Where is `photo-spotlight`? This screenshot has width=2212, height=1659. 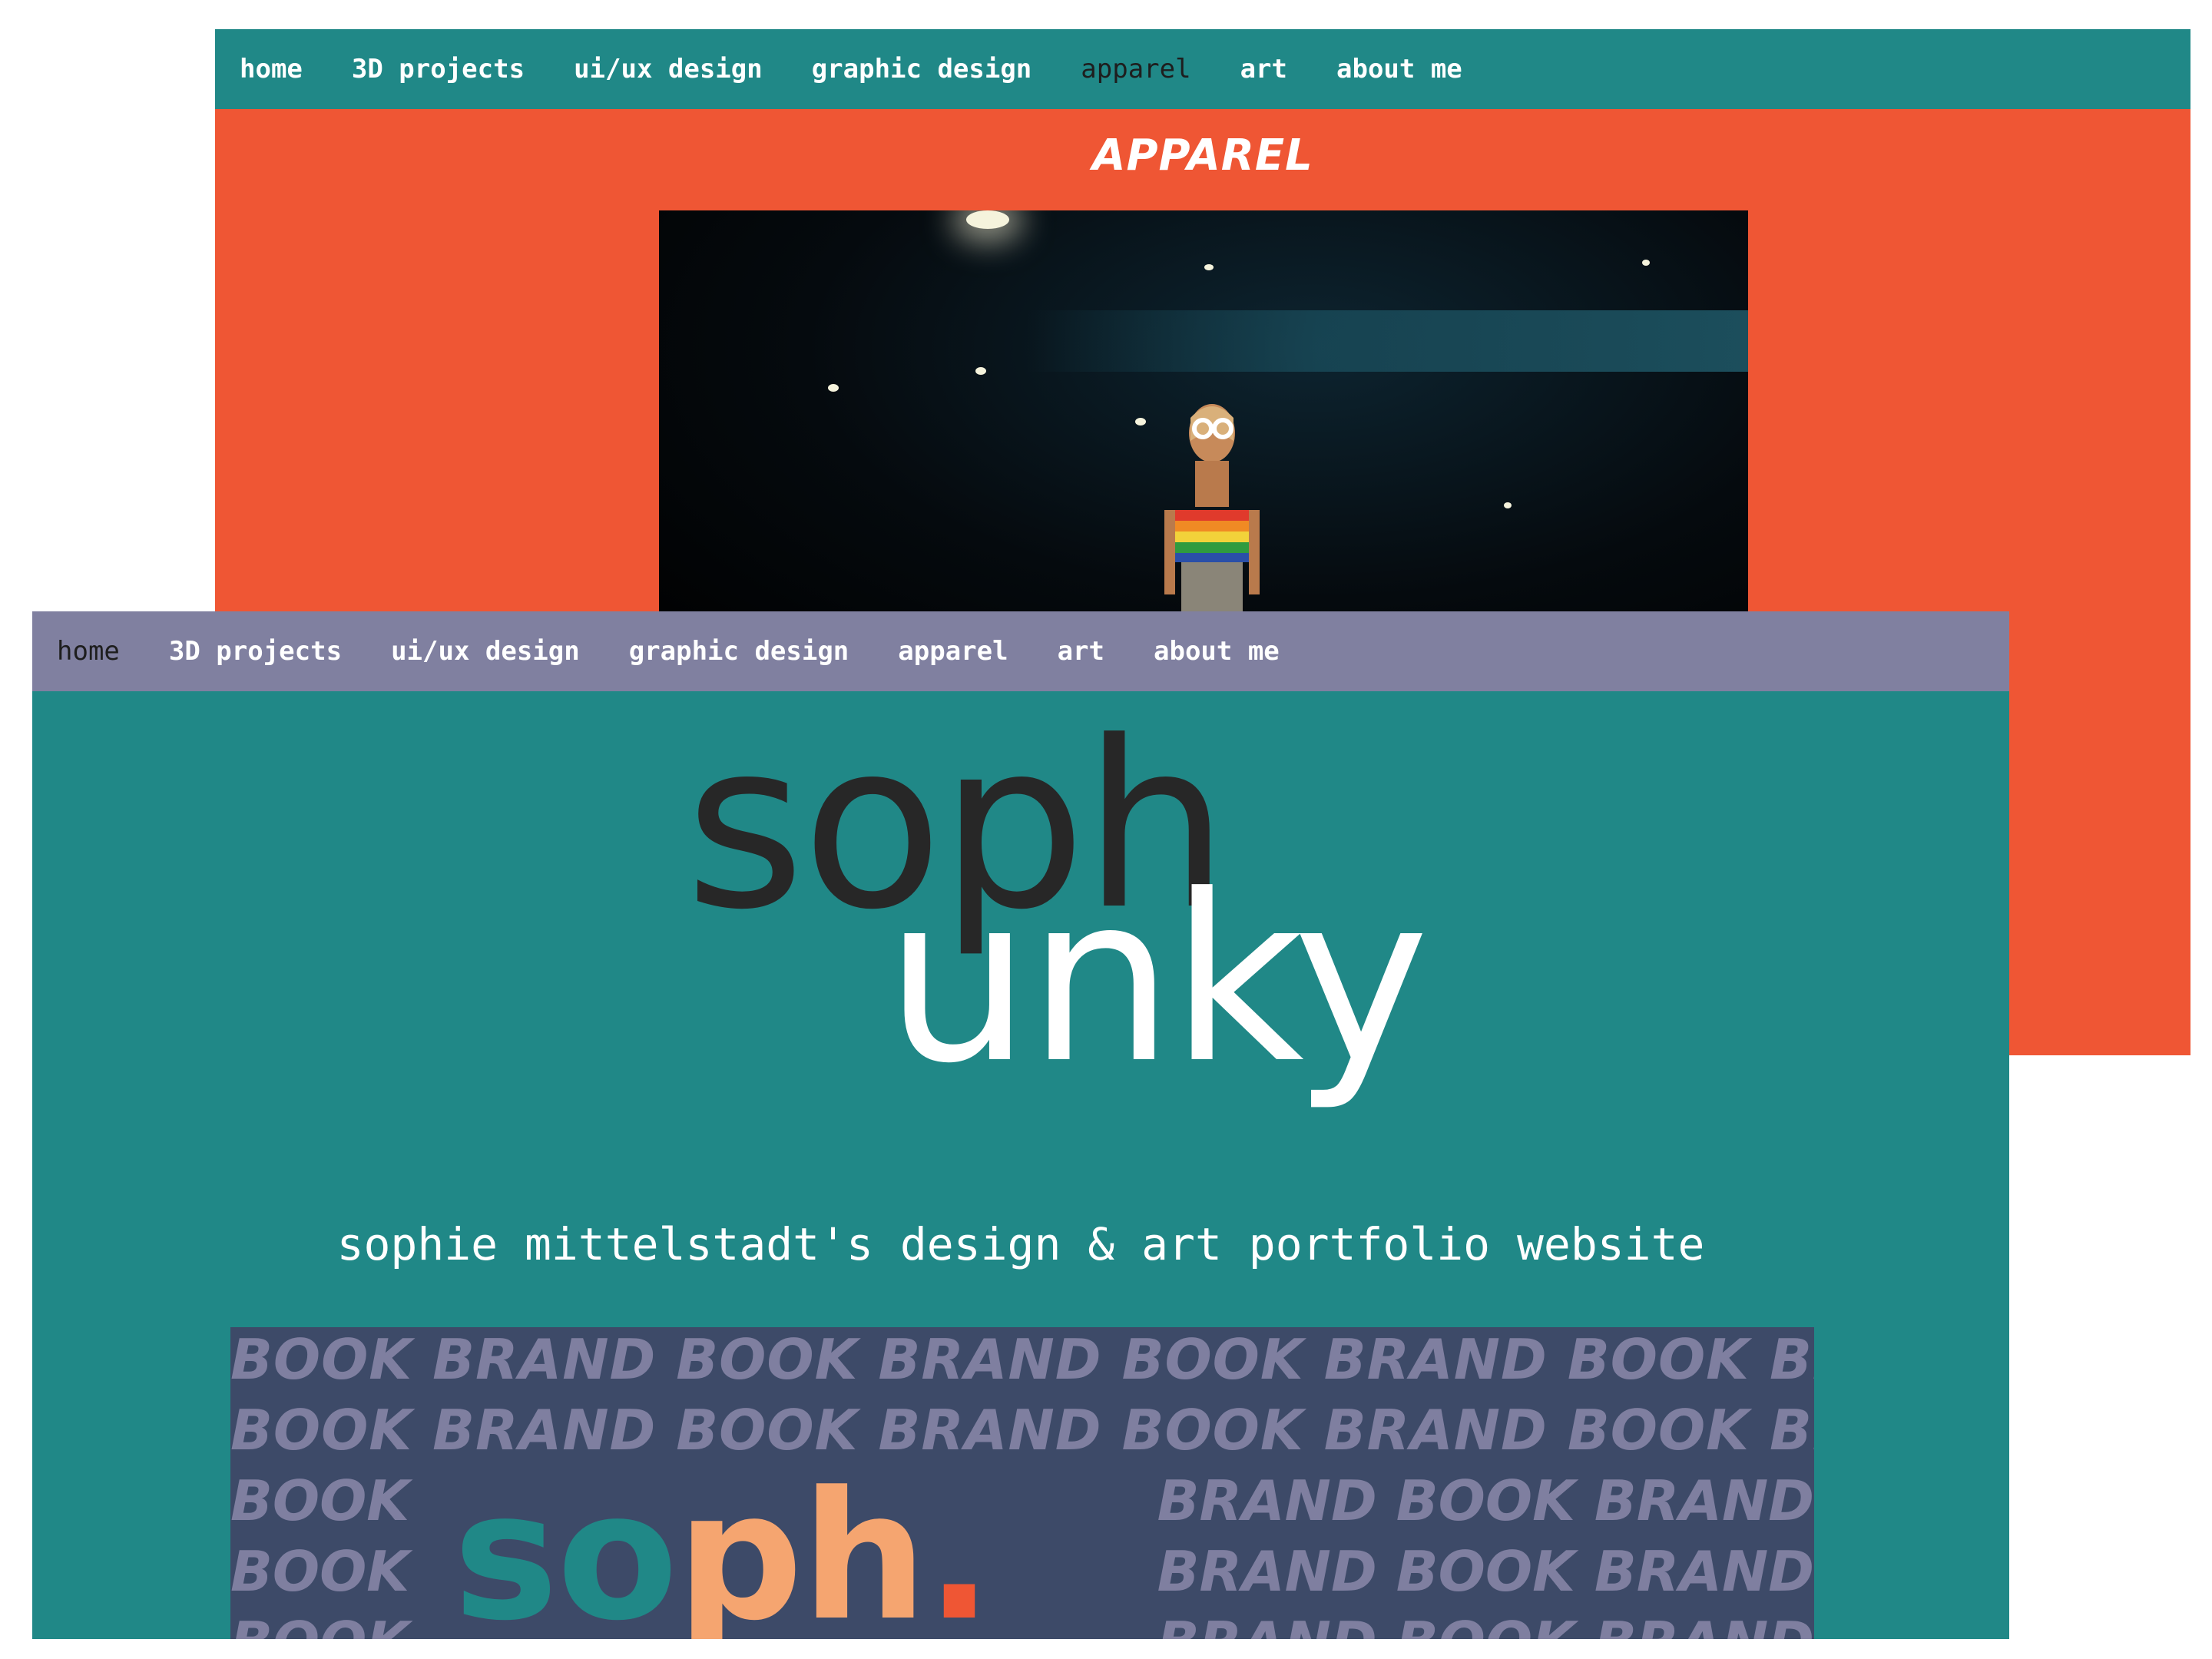 photo-spotlight is located at coordinates (988, 219).